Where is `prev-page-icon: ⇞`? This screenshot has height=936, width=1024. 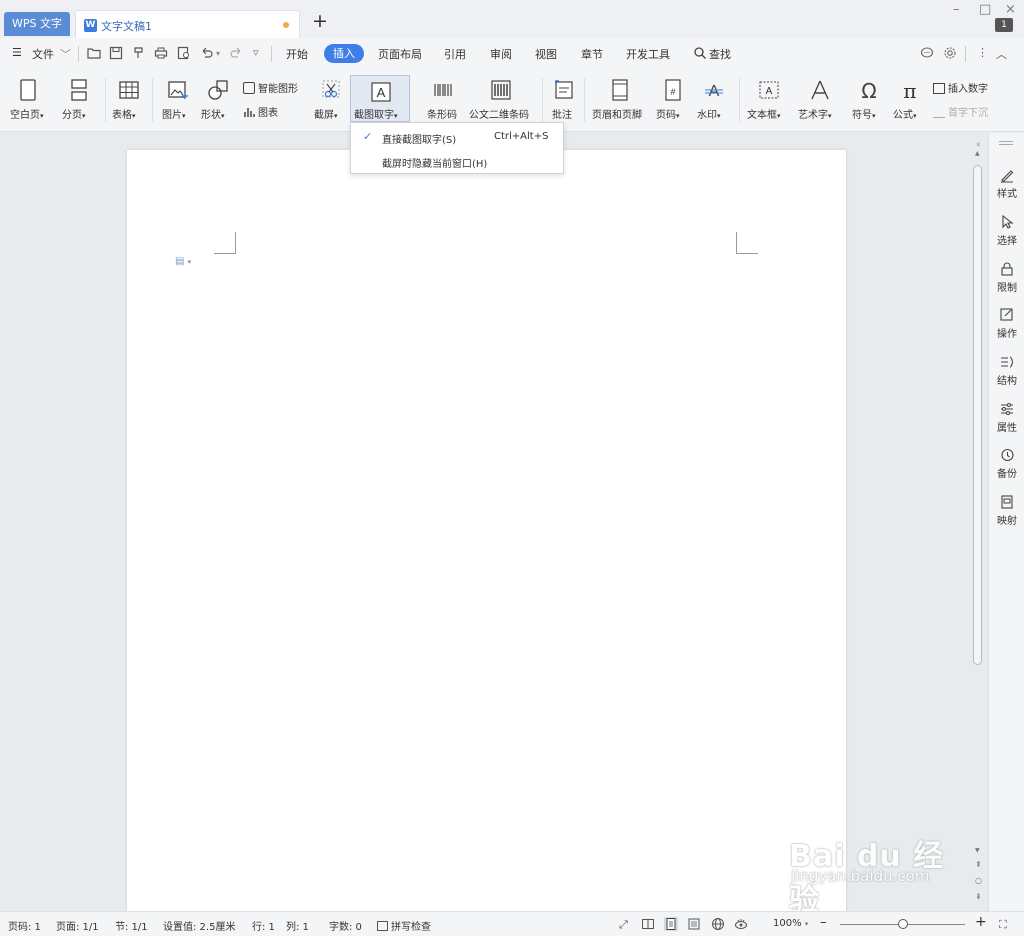
prev-page-icon: ⇞ is located at coordinates (978, 864).